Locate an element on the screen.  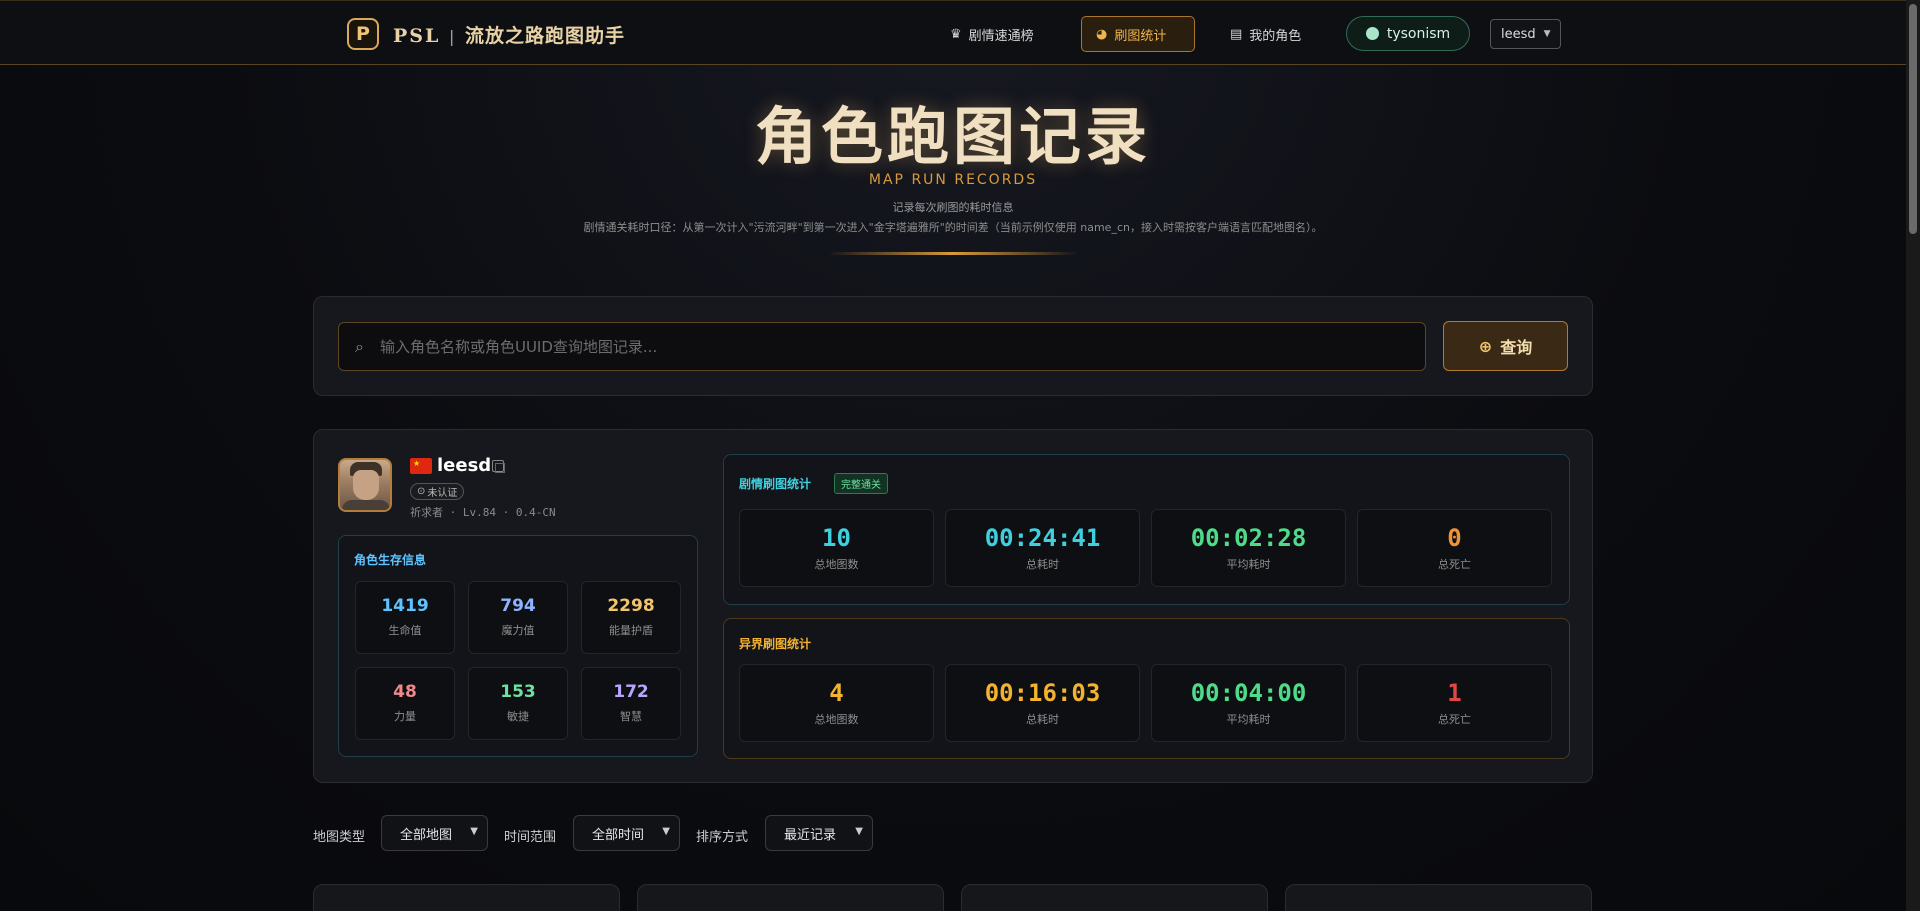
stat-label: 魔力值 is located at coordinates (518, 630).